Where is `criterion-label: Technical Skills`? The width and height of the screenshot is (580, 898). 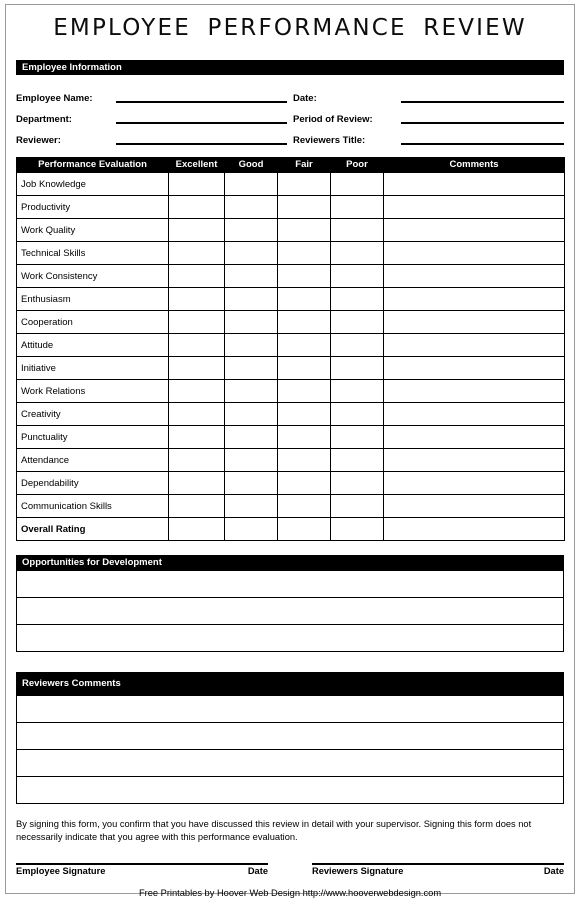 criterion-label: Technical Skills is located at coordinates (92, 253).